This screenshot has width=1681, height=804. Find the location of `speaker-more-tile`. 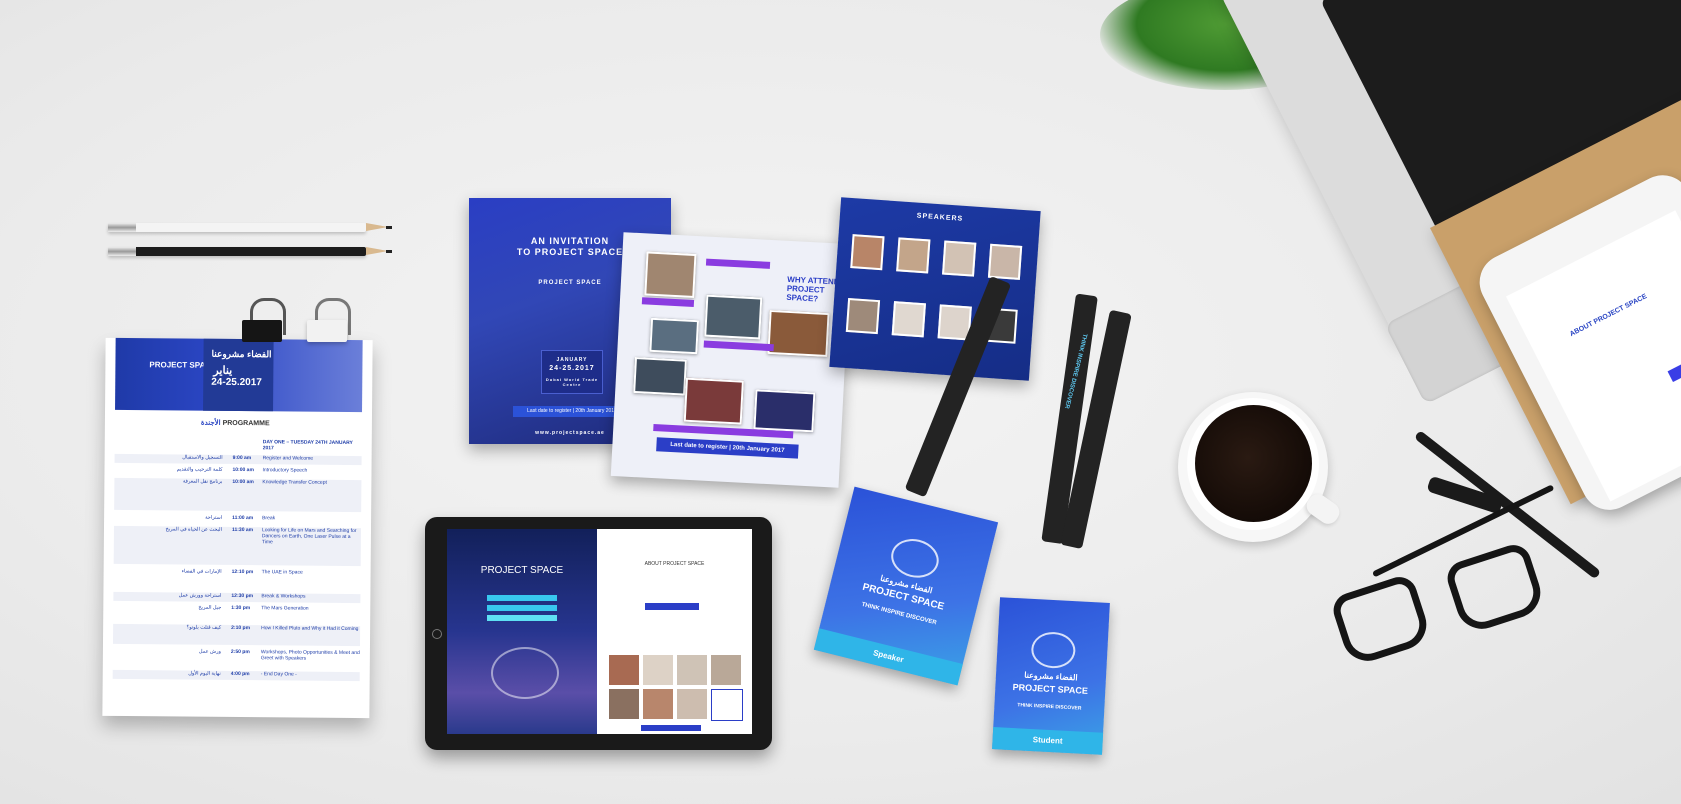

speaker-more-tile is located at coordinates (727, 705).